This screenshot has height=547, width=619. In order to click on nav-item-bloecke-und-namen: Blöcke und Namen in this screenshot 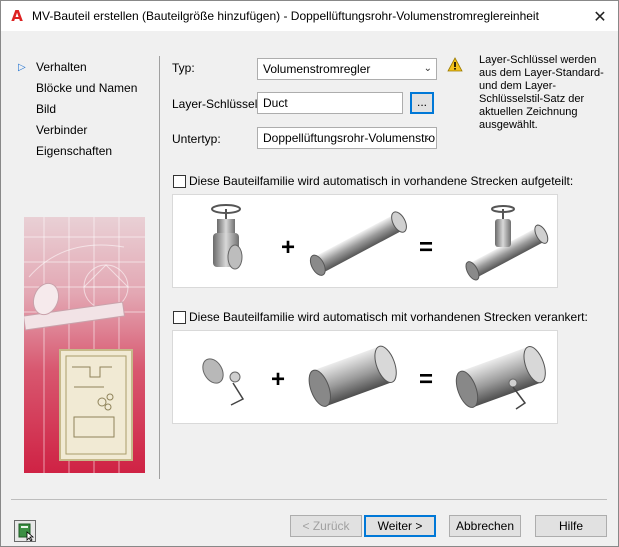, I will do `click(87, 88)`.